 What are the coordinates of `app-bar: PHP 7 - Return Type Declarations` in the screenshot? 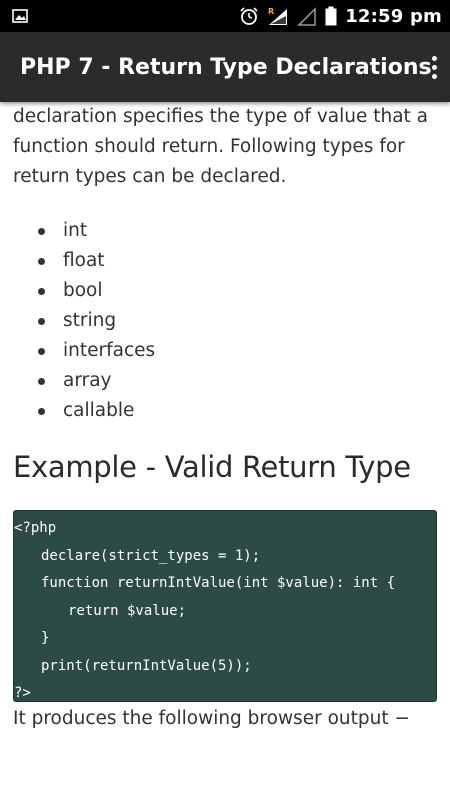 It's located at (225, 67).